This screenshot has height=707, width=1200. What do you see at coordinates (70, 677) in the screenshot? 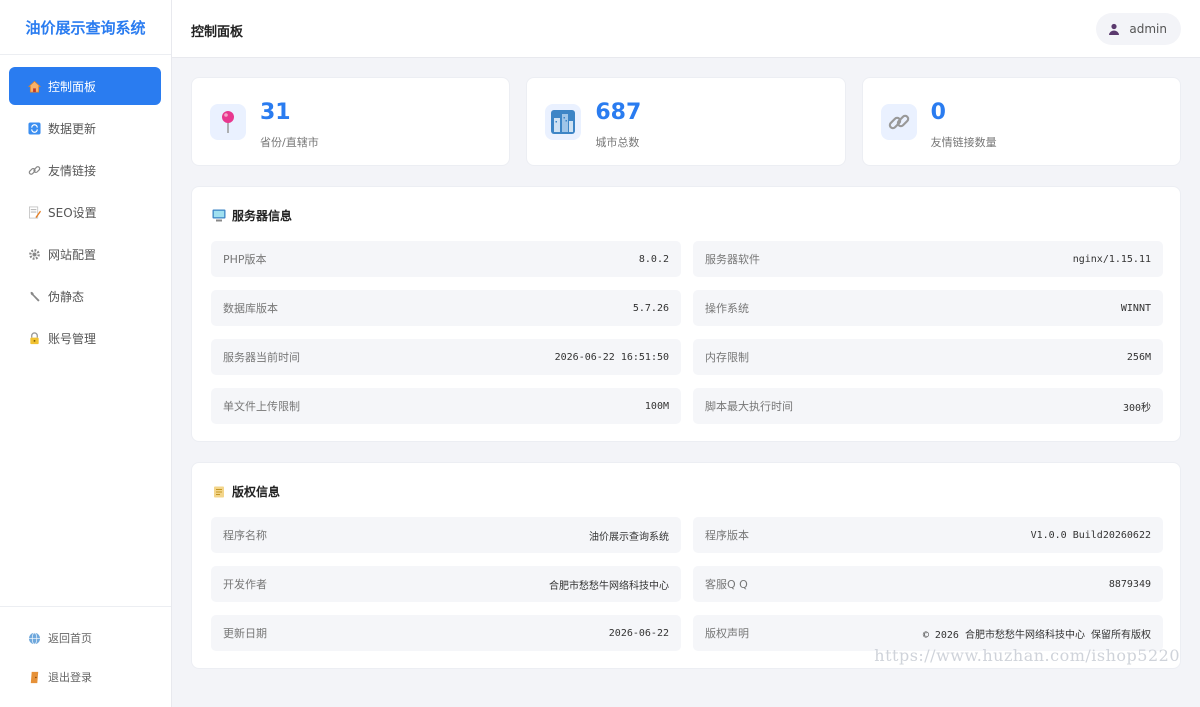
I see `sidebar-item-label: 退出登录` at bounding box center [70, 677].